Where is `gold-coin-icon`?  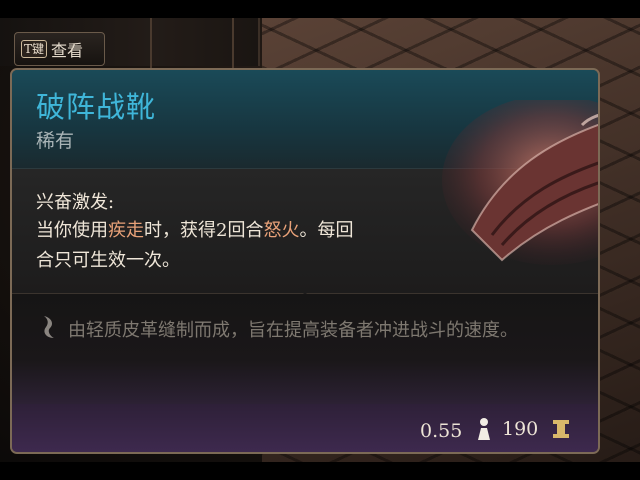
gold-coin-icon is located at coordinates (561, 429).